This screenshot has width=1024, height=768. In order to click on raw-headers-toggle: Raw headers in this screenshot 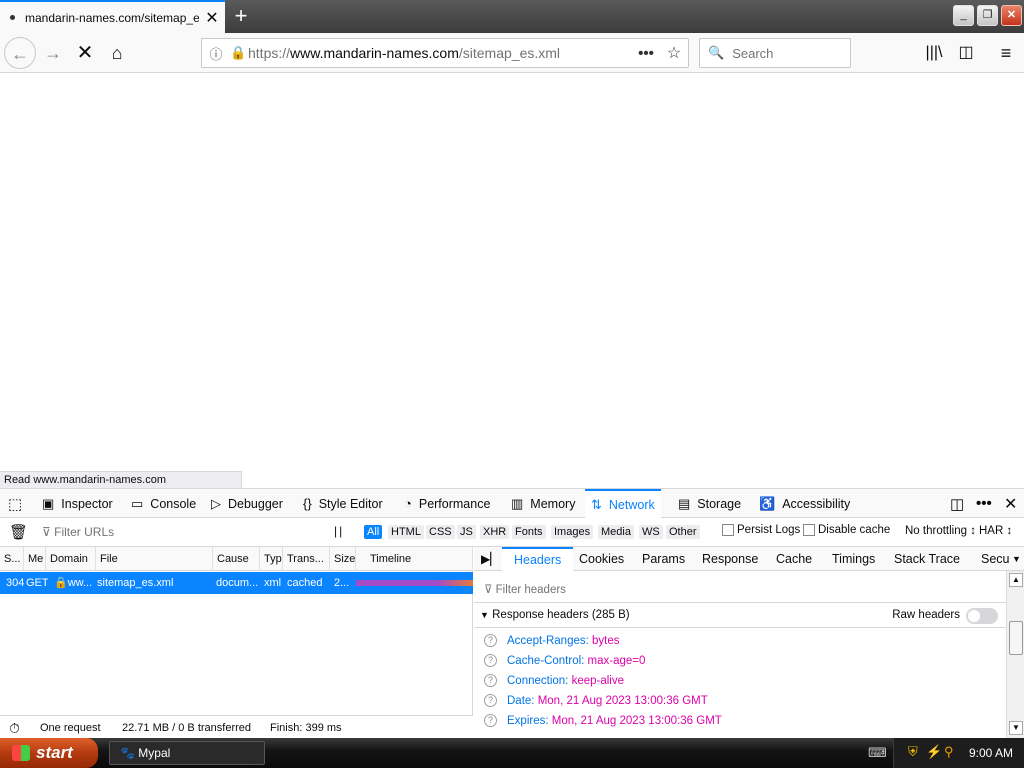, I will do `click(945, 615)`.